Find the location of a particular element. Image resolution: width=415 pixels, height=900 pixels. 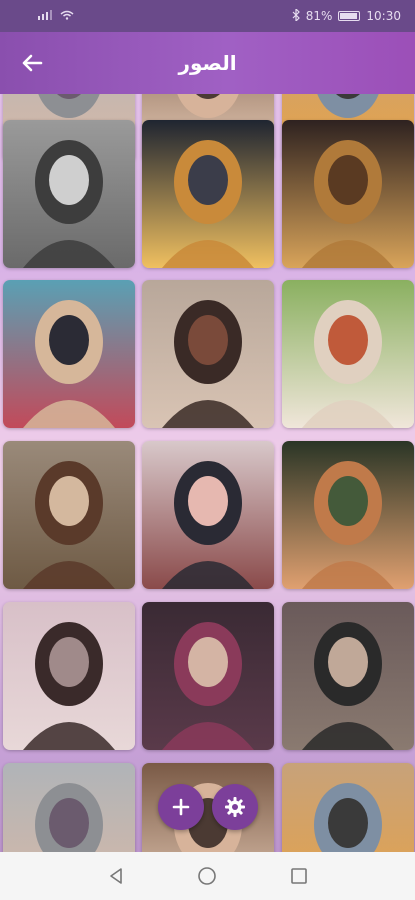

add-button is located at coordinates (181, 807).